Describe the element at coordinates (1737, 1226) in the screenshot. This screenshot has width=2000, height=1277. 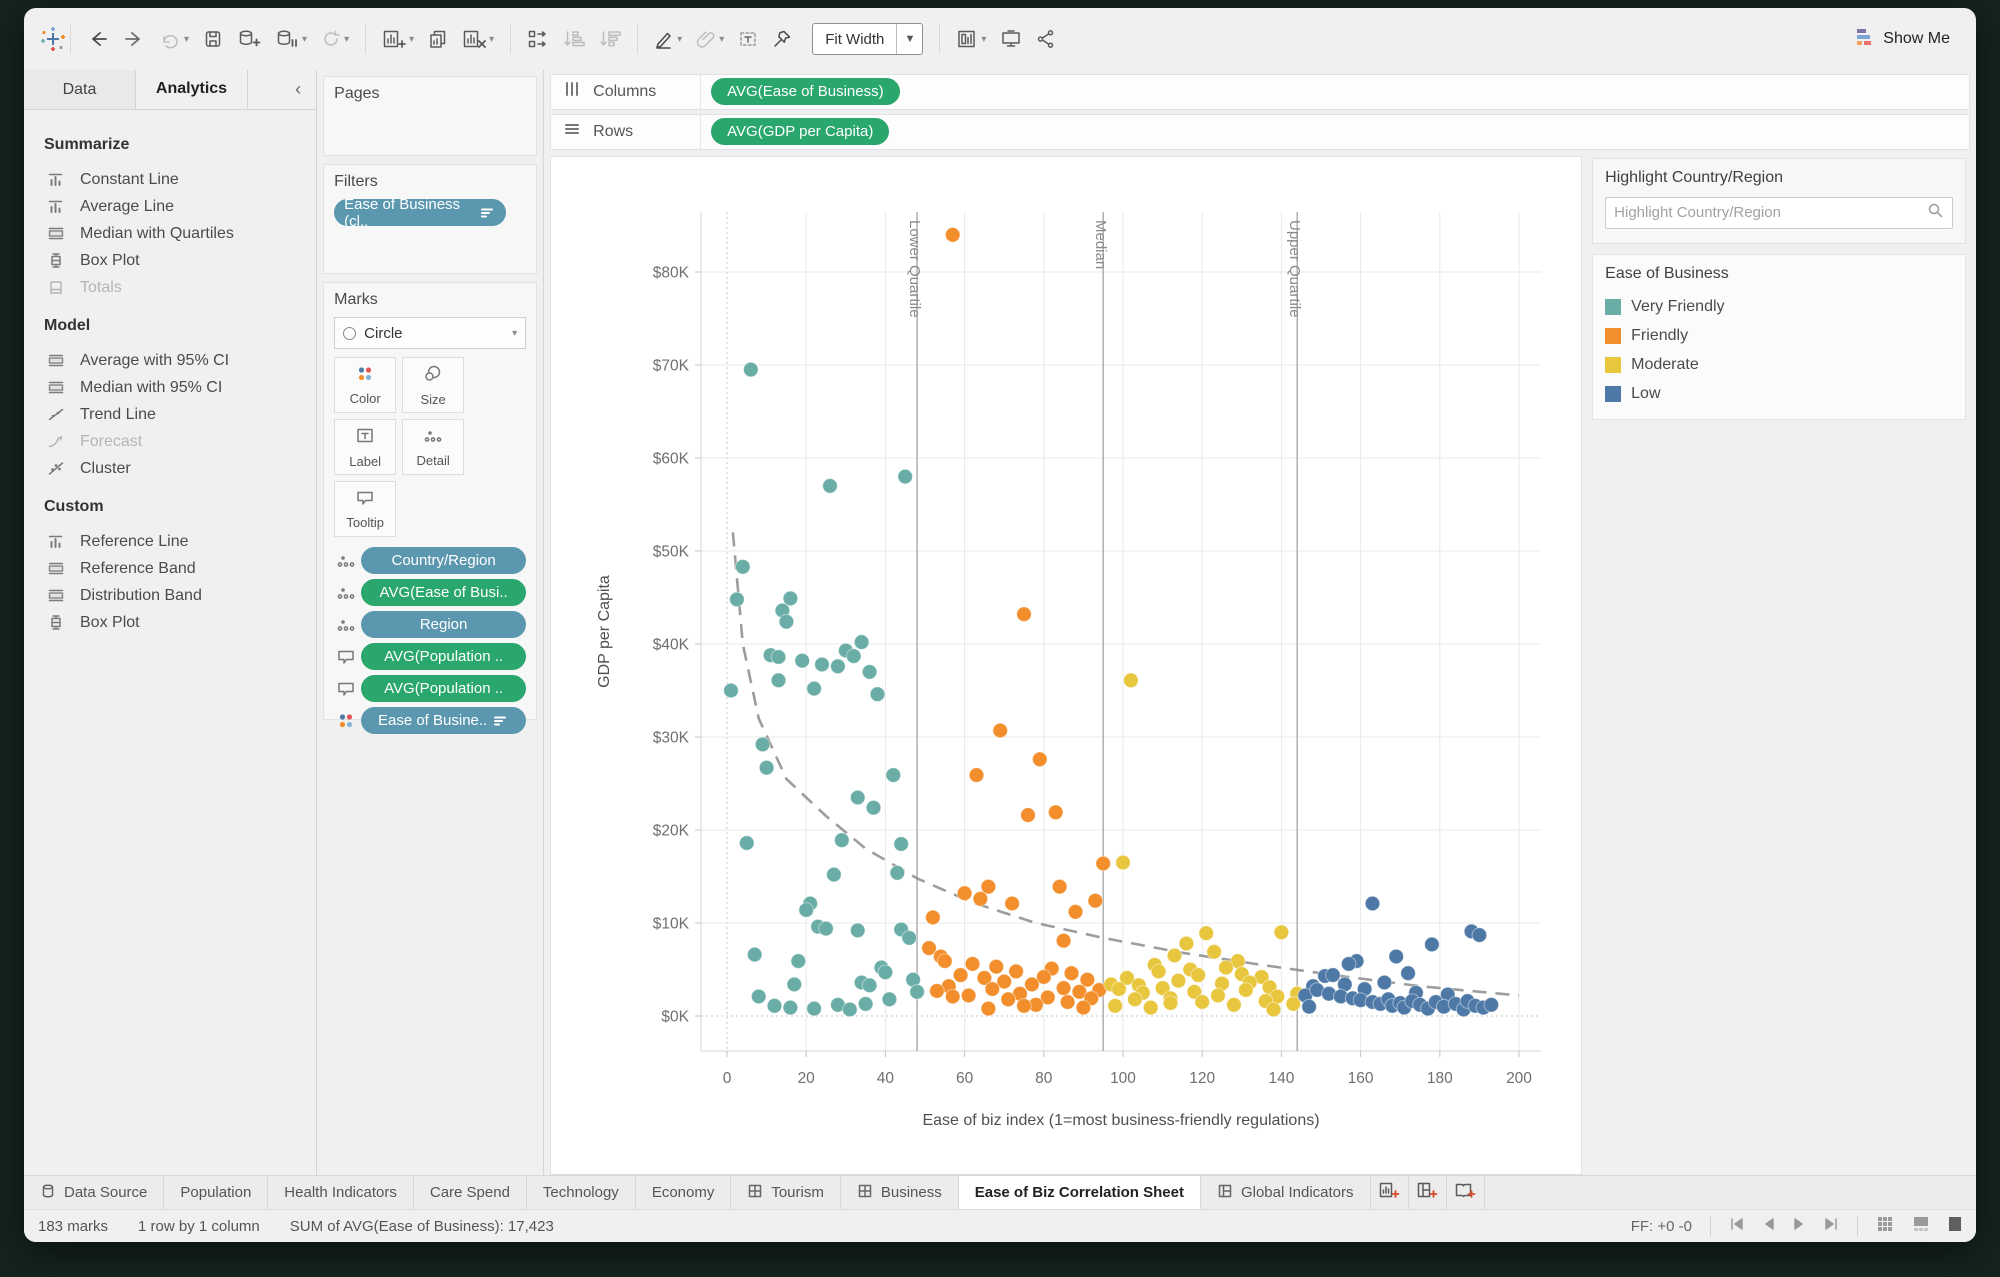
I see `first-page-icon` at that location.